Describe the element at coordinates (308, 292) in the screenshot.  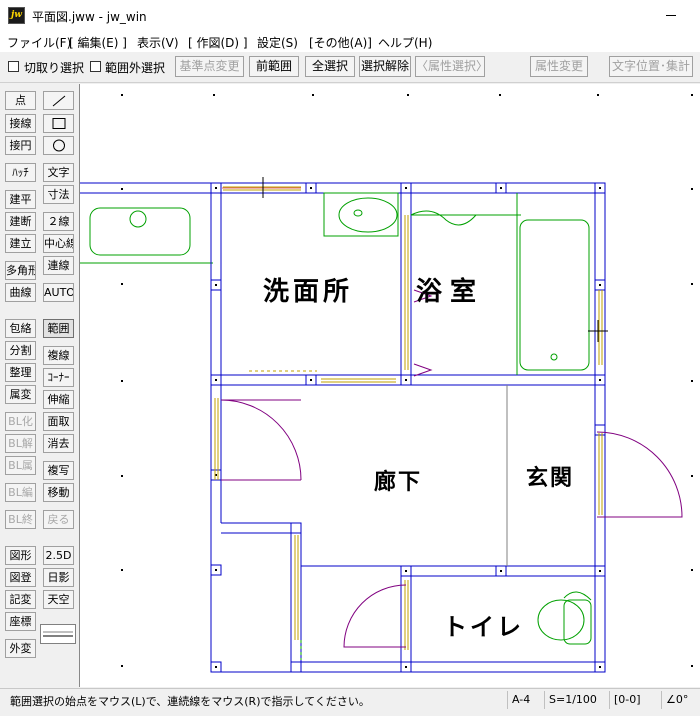
I see `room-label-washroom: 洗面所` at that location.